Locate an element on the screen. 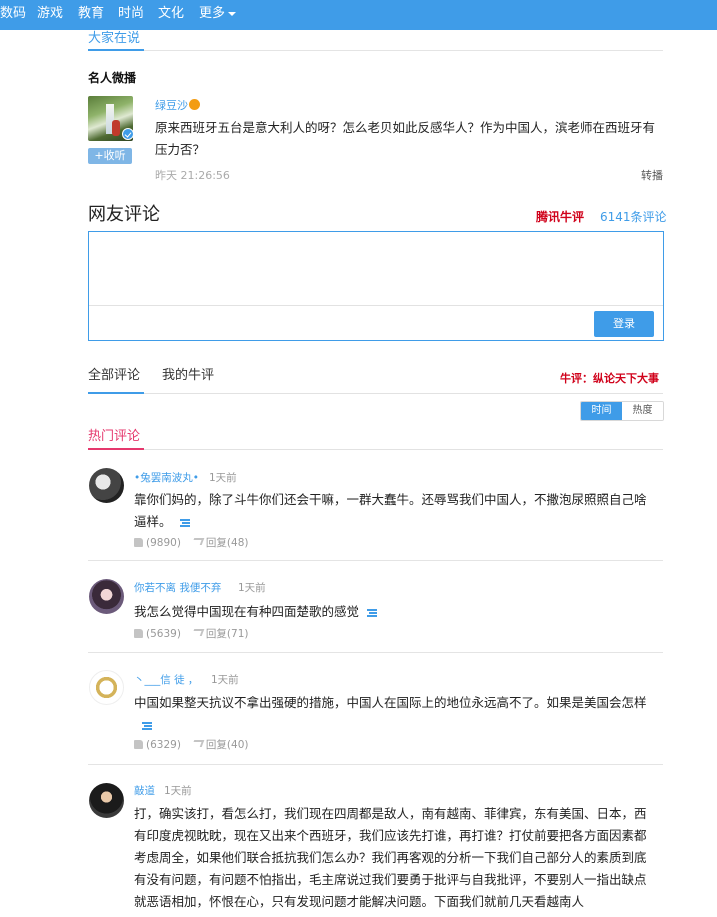 Image resolution: width=717 pixels, height=917 pixels. weibo-post-time: 昨天 21:26:56 is located at coordinates (192, 175).